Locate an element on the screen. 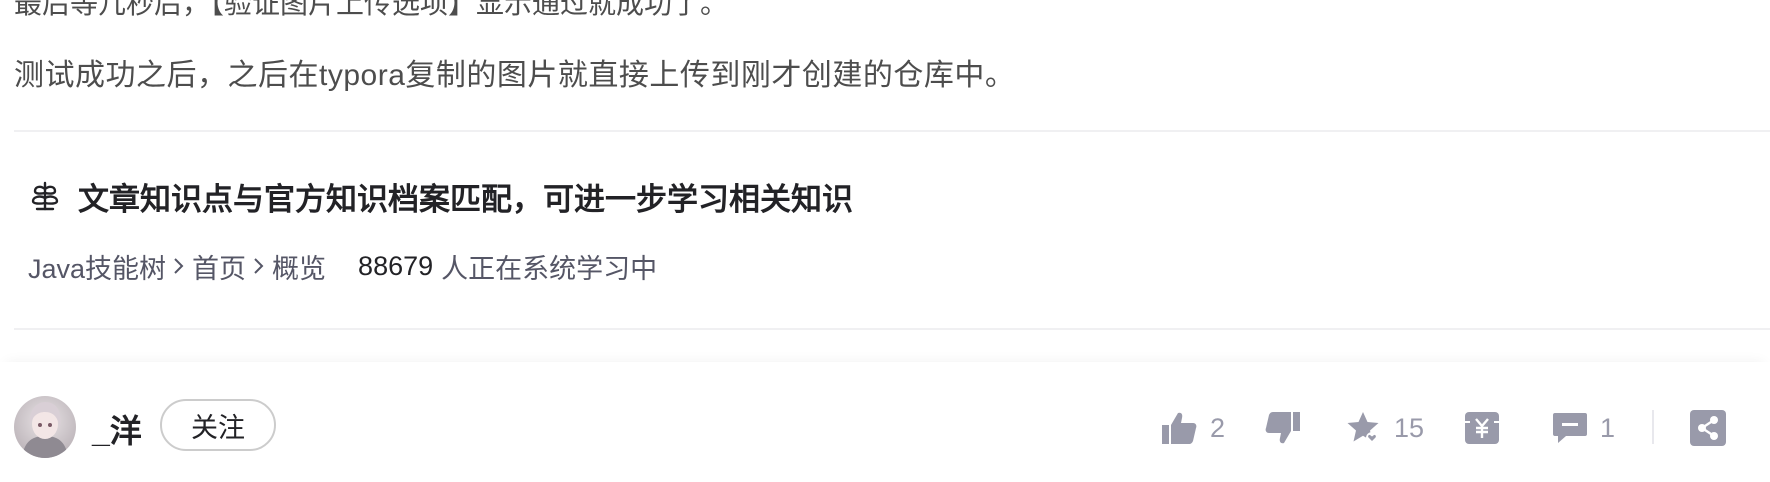  collect-count: 15 is located at coordinates (1409, 427).